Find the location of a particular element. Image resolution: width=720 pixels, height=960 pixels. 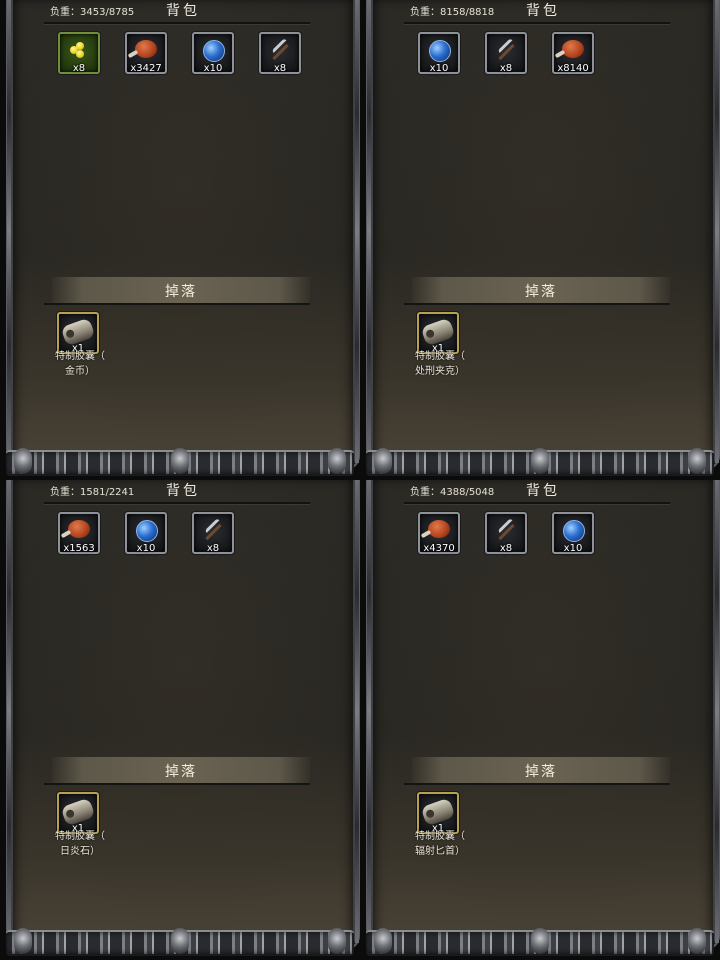

bag-item-gold: x8 大金块 is located at coordinates (79, 54).